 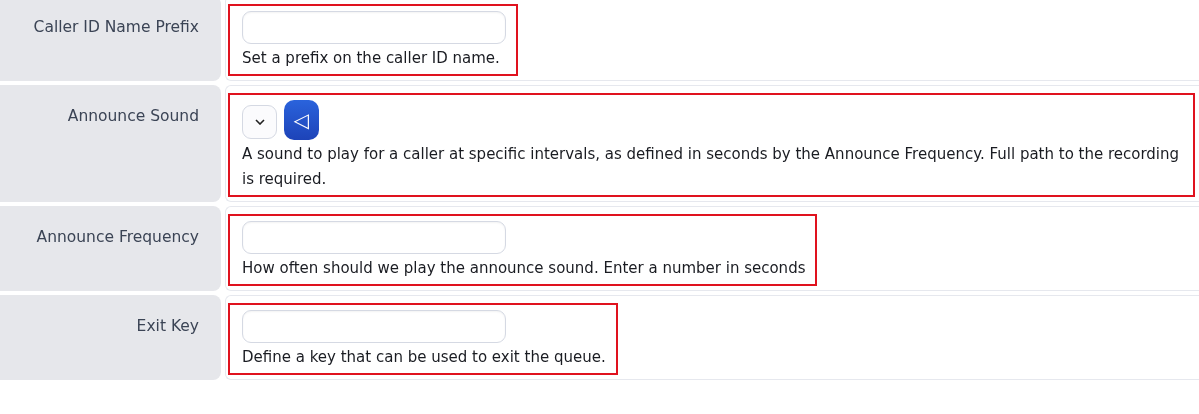 I want to click on help-text: How often should we play the announce sound. Enter a number in seconds, so click(x=524, y=268).